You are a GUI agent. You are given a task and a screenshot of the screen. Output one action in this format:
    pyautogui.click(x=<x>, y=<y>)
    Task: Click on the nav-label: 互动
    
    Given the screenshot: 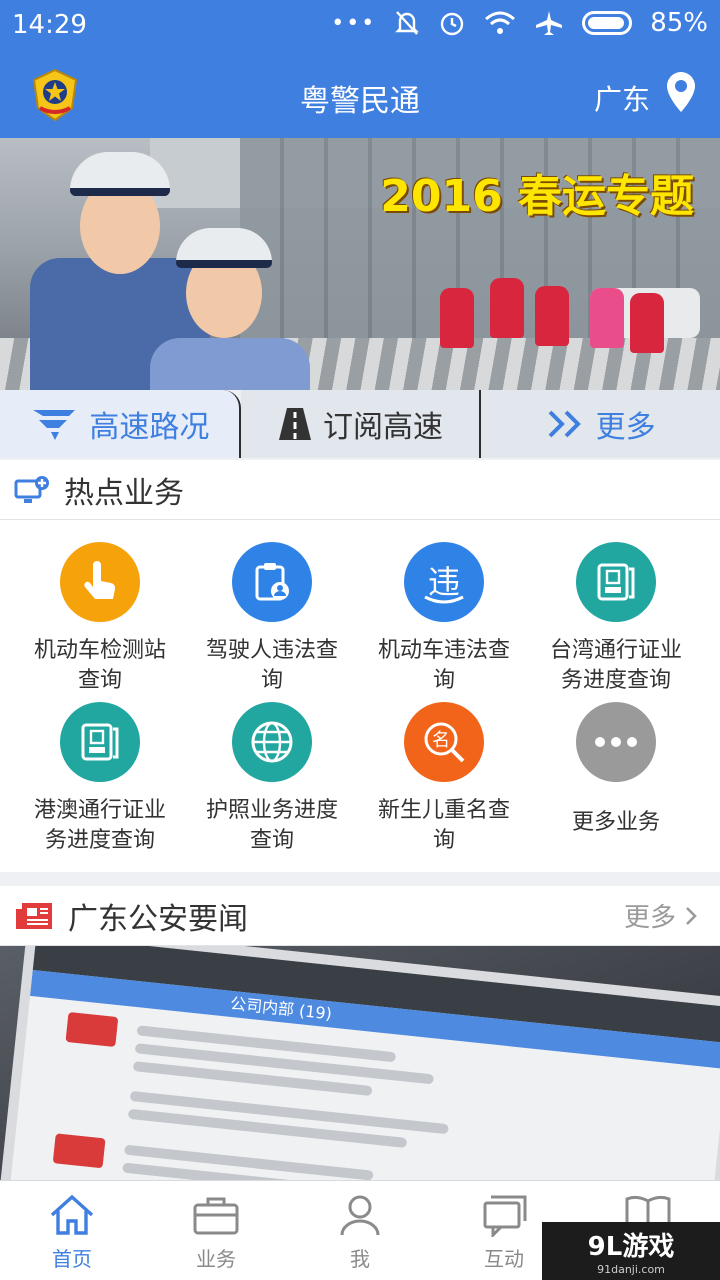 What is the action you would take?
    pyautogui.click(x=504, y=1259)
    